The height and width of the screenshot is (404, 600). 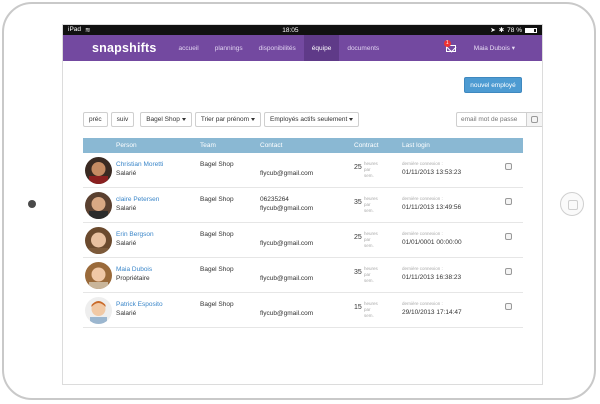 I want to click on last-login-date: 01/11/2013 13:49:56, so click(x=432, y=207).